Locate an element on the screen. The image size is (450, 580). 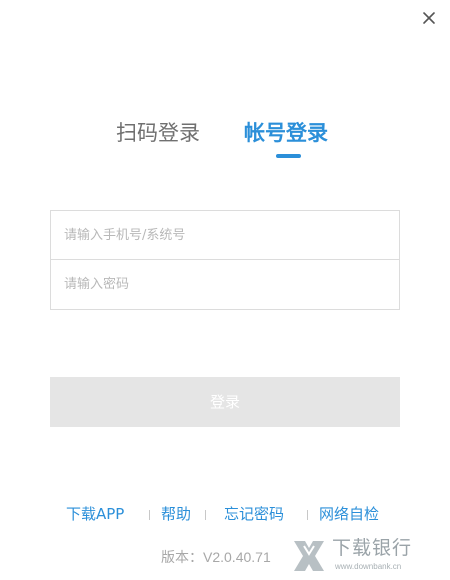
watermark-logo-icon is located at coordinates (309, 556).